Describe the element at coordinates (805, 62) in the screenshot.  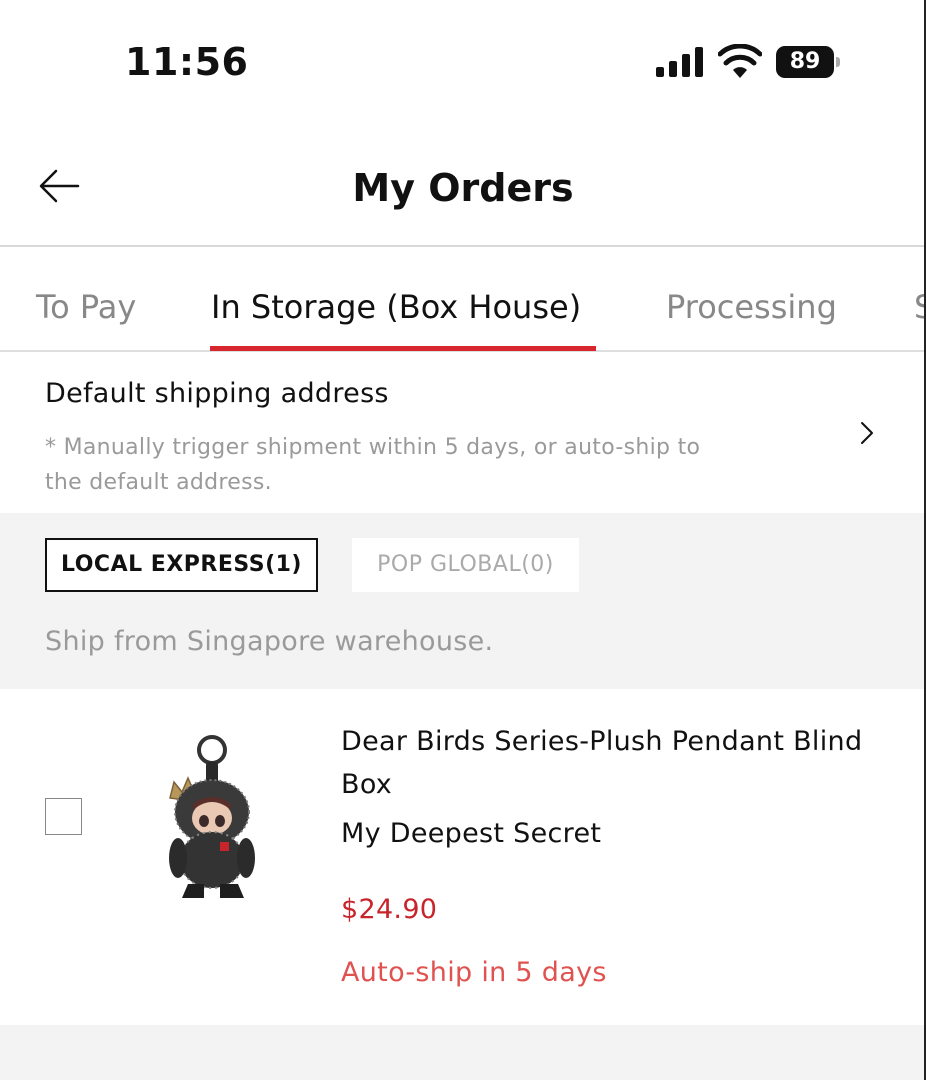
I see `battery-level: 89` at that location.